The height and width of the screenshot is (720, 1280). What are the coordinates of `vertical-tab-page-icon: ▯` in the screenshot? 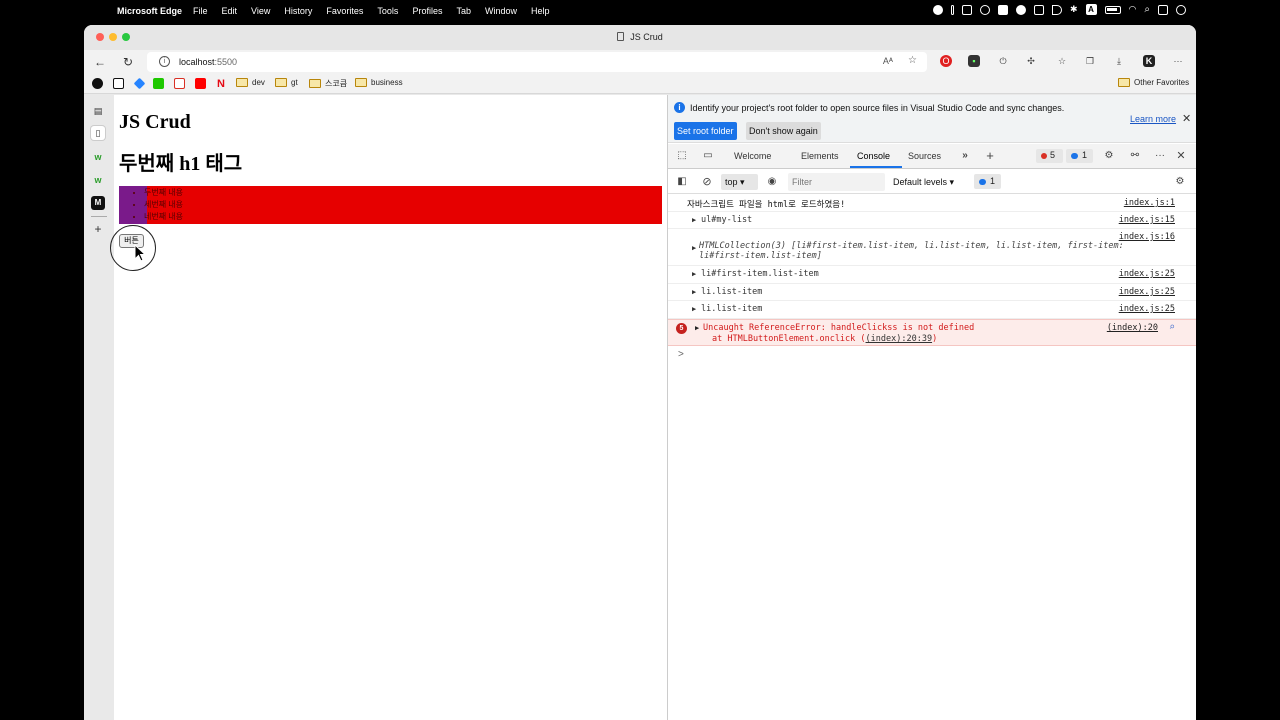 It's located at (98, 133).